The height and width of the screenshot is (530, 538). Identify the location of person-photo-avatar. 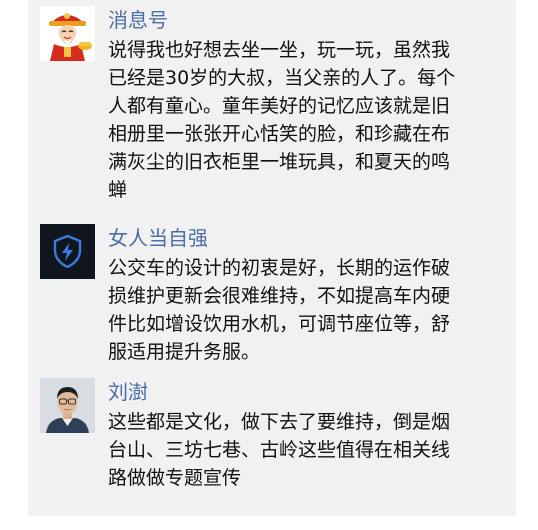
(67, 405).